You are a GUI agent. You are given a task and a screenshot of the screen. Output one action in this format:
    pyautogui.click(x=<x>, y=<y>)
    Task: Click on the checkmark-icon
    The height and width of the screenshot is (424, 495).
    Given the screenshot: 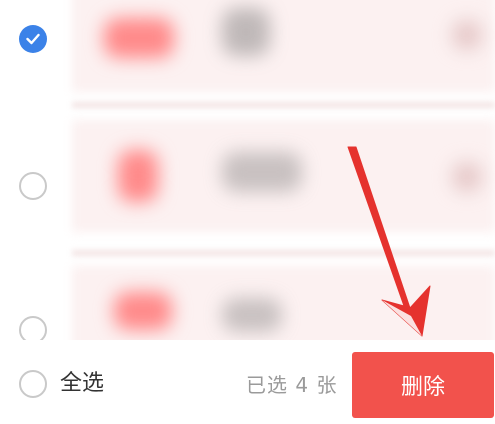 What is the action you would take?
    pyautogui.click(x=33, y=39)
    